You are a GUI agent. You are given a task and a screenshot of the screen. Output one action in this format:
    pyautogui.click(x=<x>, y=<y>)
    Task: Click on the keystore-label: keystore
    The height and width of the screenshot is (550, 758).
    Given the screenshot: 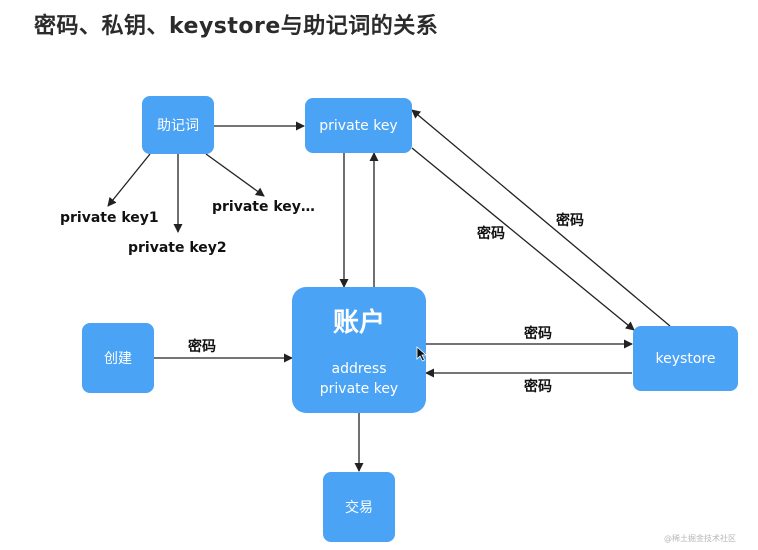 What is the action you would take?
    pyautogui.click(x=685, y=358)
    